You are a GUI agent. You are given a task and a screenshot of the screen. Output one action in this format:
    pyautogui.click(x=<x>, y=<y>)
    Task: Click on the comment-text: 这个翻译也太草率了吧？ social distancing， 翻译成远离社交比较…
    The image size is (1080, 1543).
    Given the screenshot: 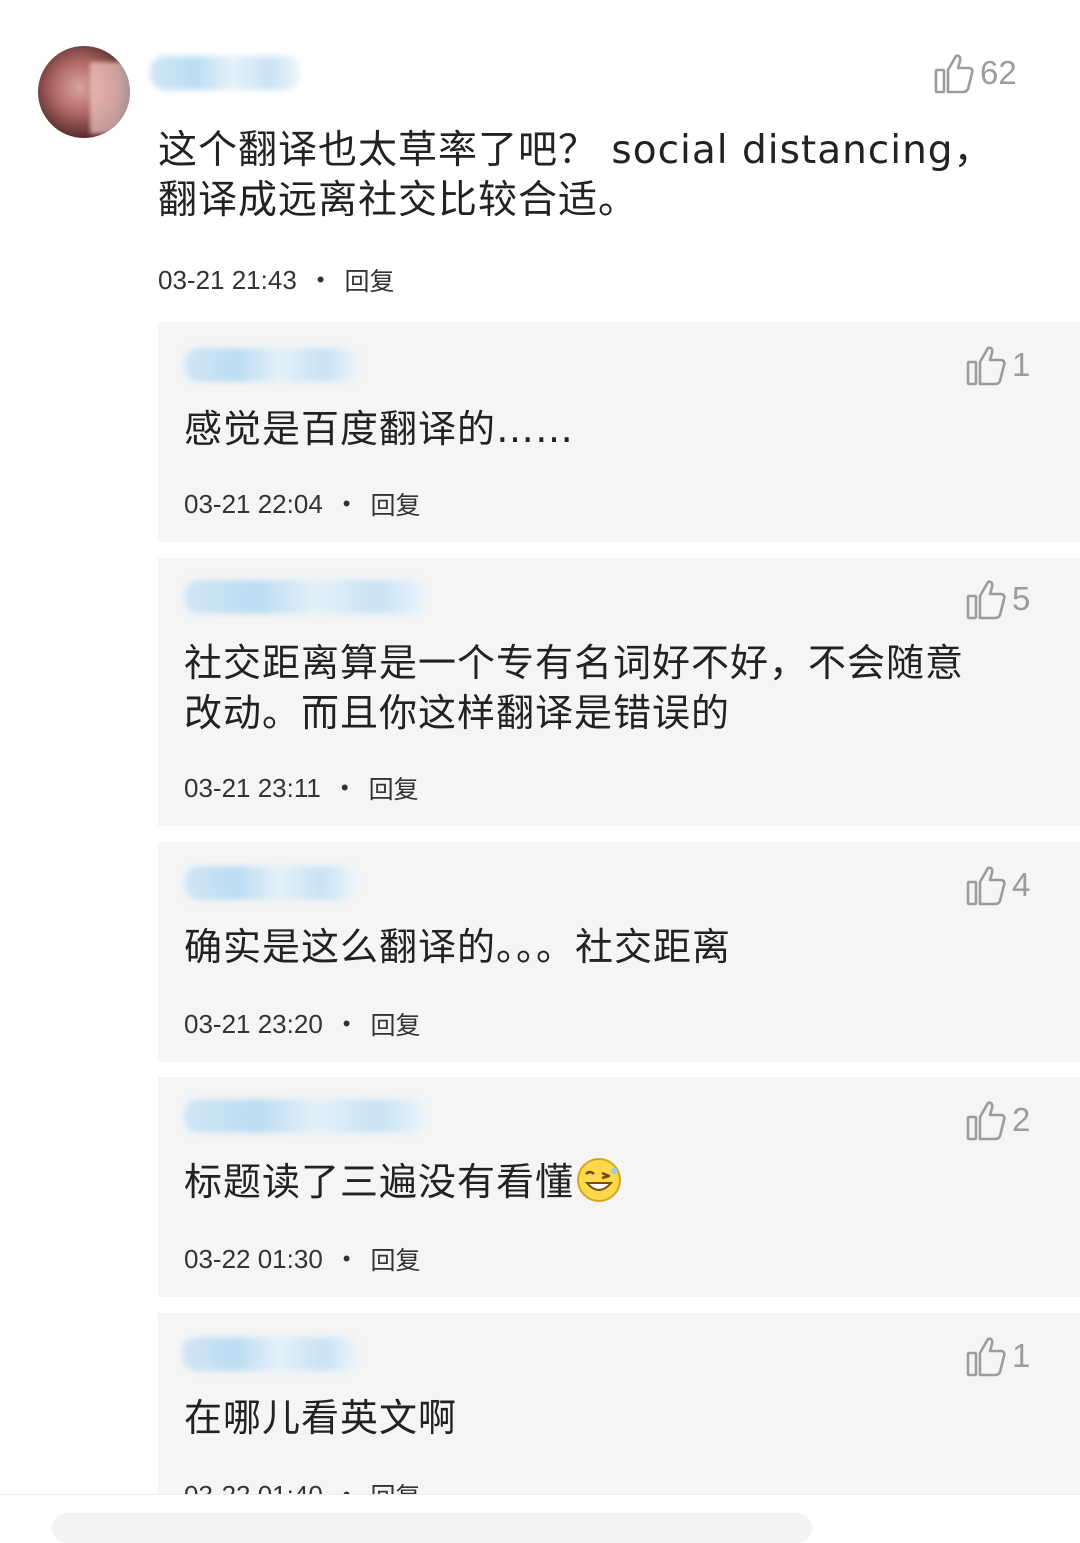 What is the action you would take?
    pyautogui.click(x=598, y=176)
    